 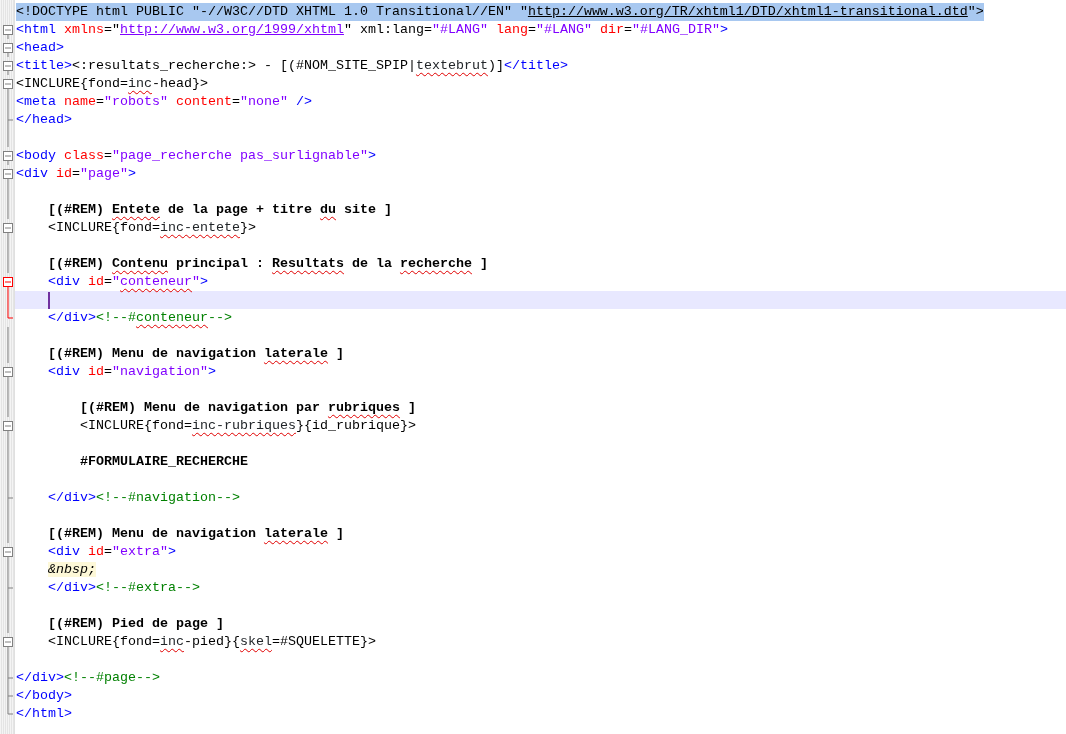 What do you see at coordinates (36, 29) in the screenshot?
I see `tag-text: <html` at bounding box center [36, 29].